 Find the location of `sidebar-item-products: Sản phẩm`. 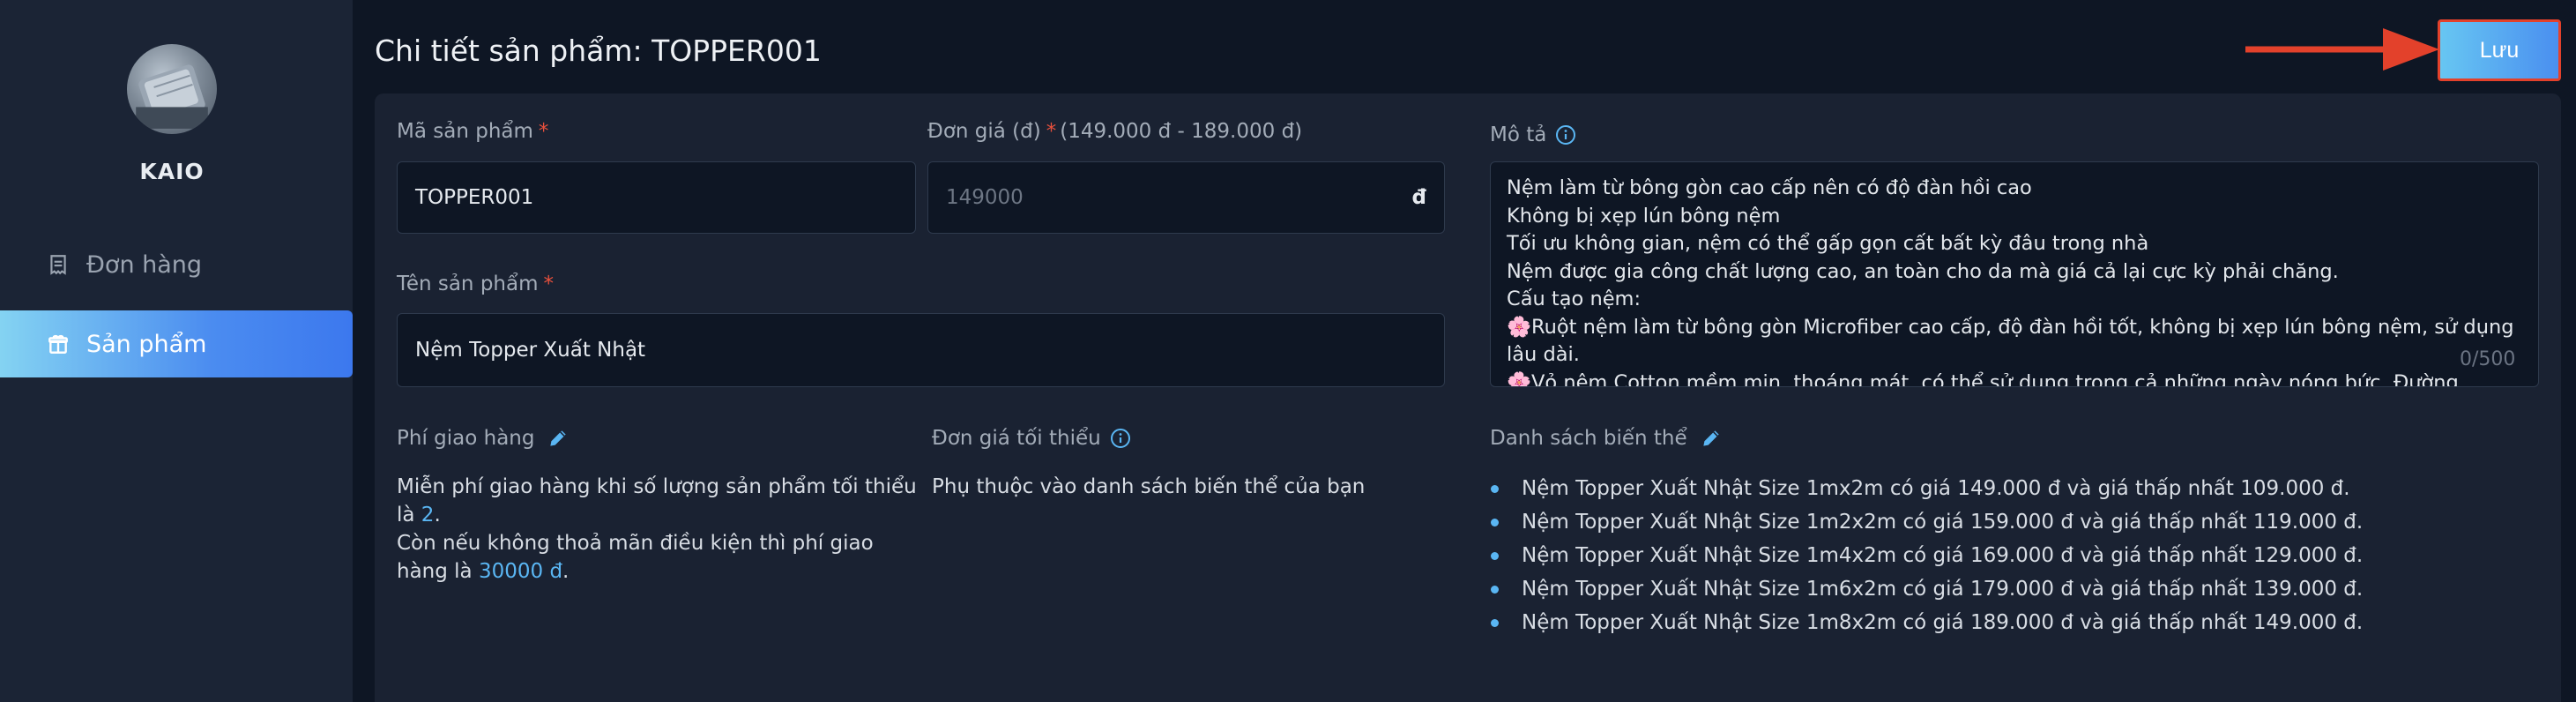

sidebar-item-products: Sản phẩm is located at coordinates (176, 343).